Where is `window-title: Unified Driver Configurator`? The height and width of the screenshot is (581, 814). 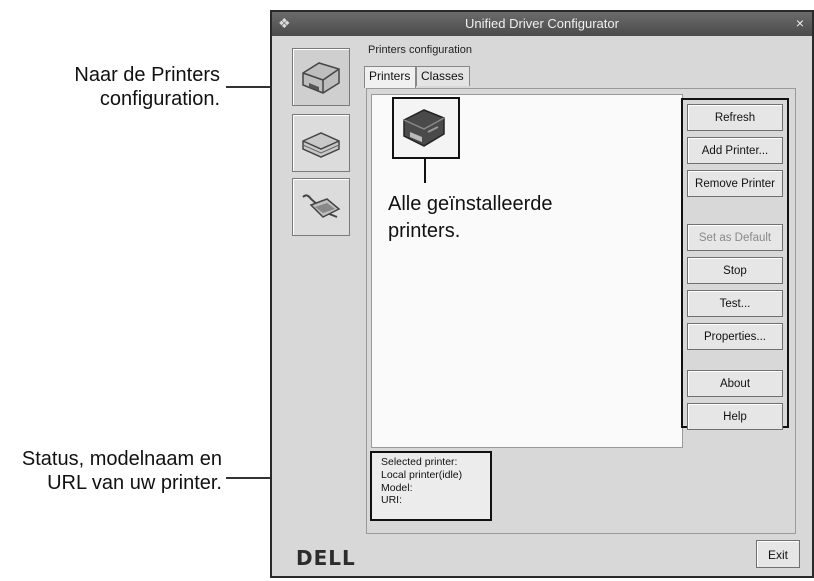 window-title: Unified Driver Configurator is located at coordinates (542, 23).